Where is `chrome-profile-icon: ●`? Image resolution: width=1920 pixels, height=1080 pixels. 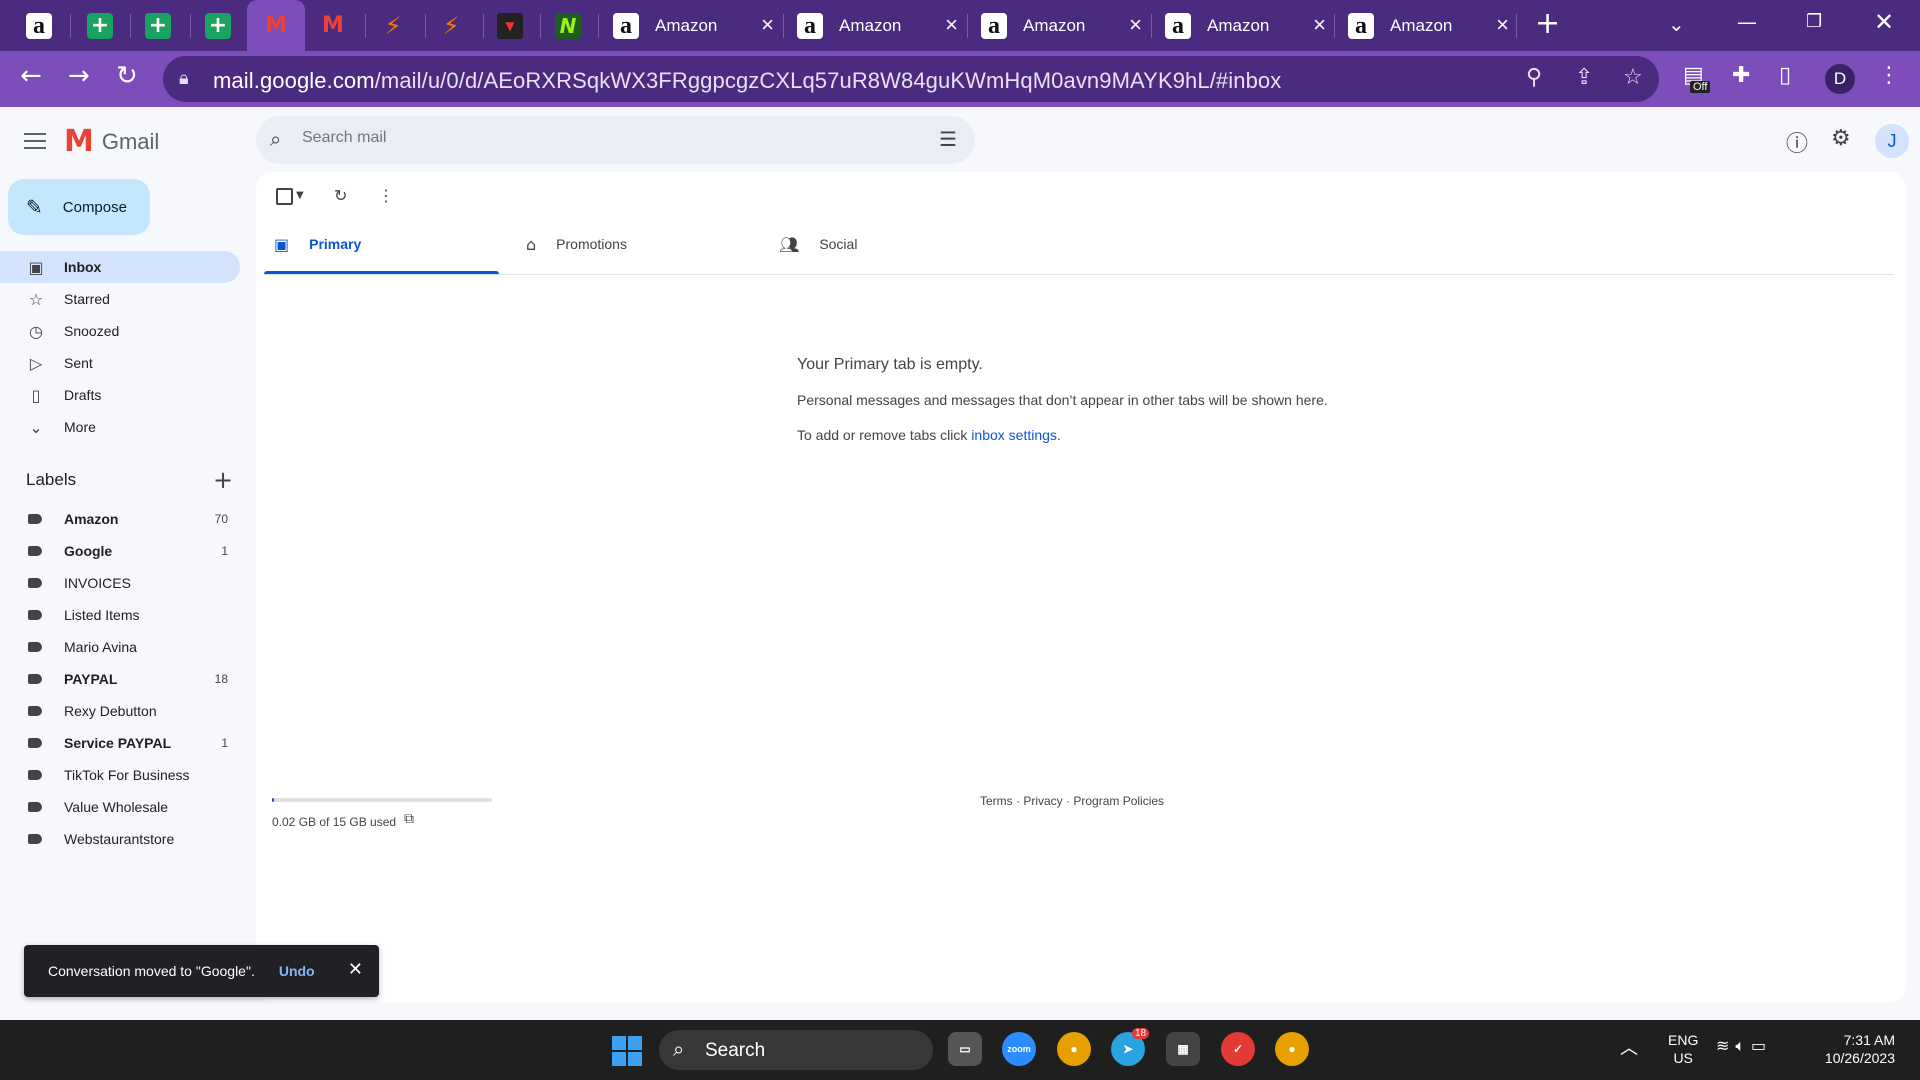
chrome-profile-icon: ● is located at coordinates (1292, 1049).